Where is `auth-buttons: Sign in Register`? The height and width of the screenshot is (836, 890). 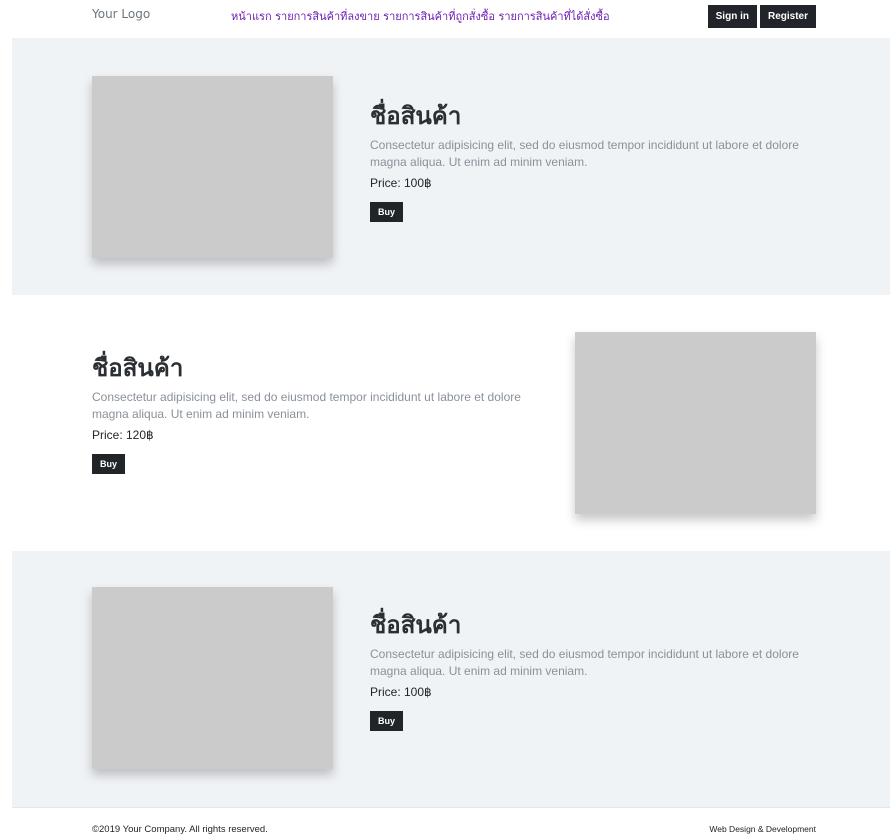
auth-buttons: Sign in Register is located at coordinates (761, 16).